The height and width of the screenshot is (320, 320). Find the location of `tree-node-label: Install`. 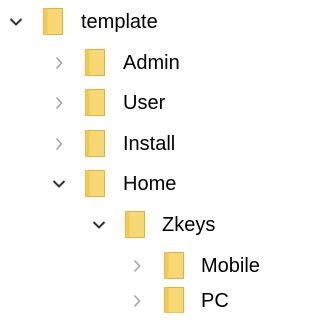

tree-node-label: Install is located at coordinates (149, 144).